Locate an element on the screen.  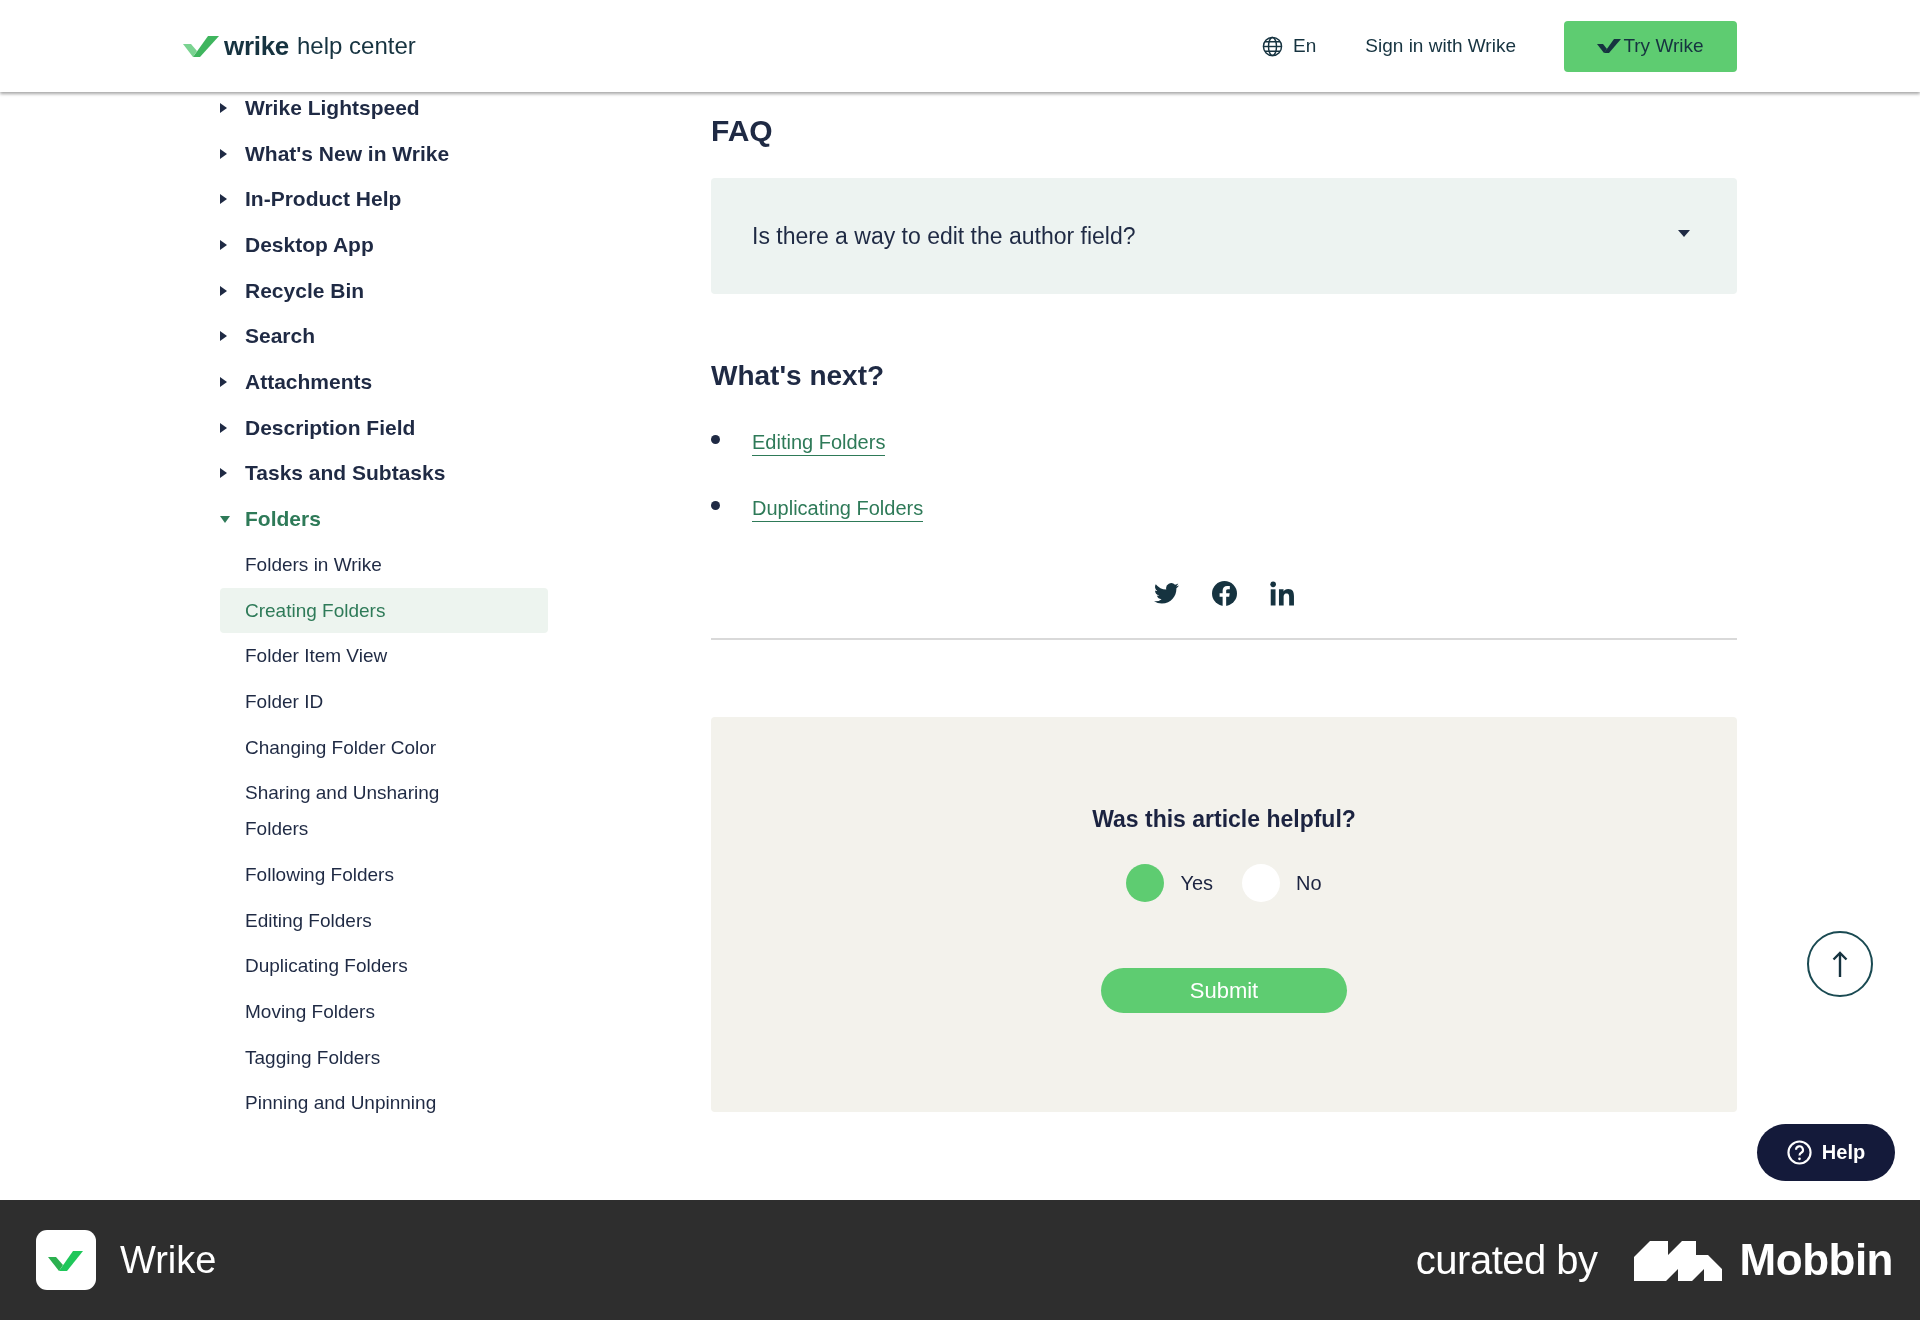
nav-item: What's New in Wrike is located at coordinates (335, 153).